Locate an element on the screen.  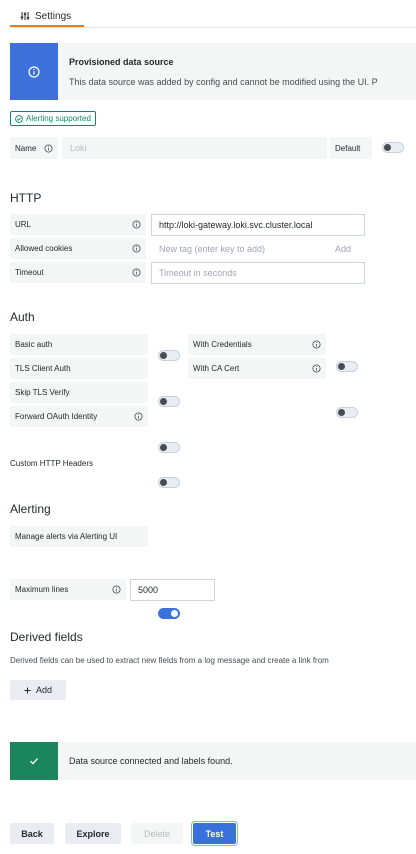
add-derived-field-button: Add is located at coordinates (38, 690).